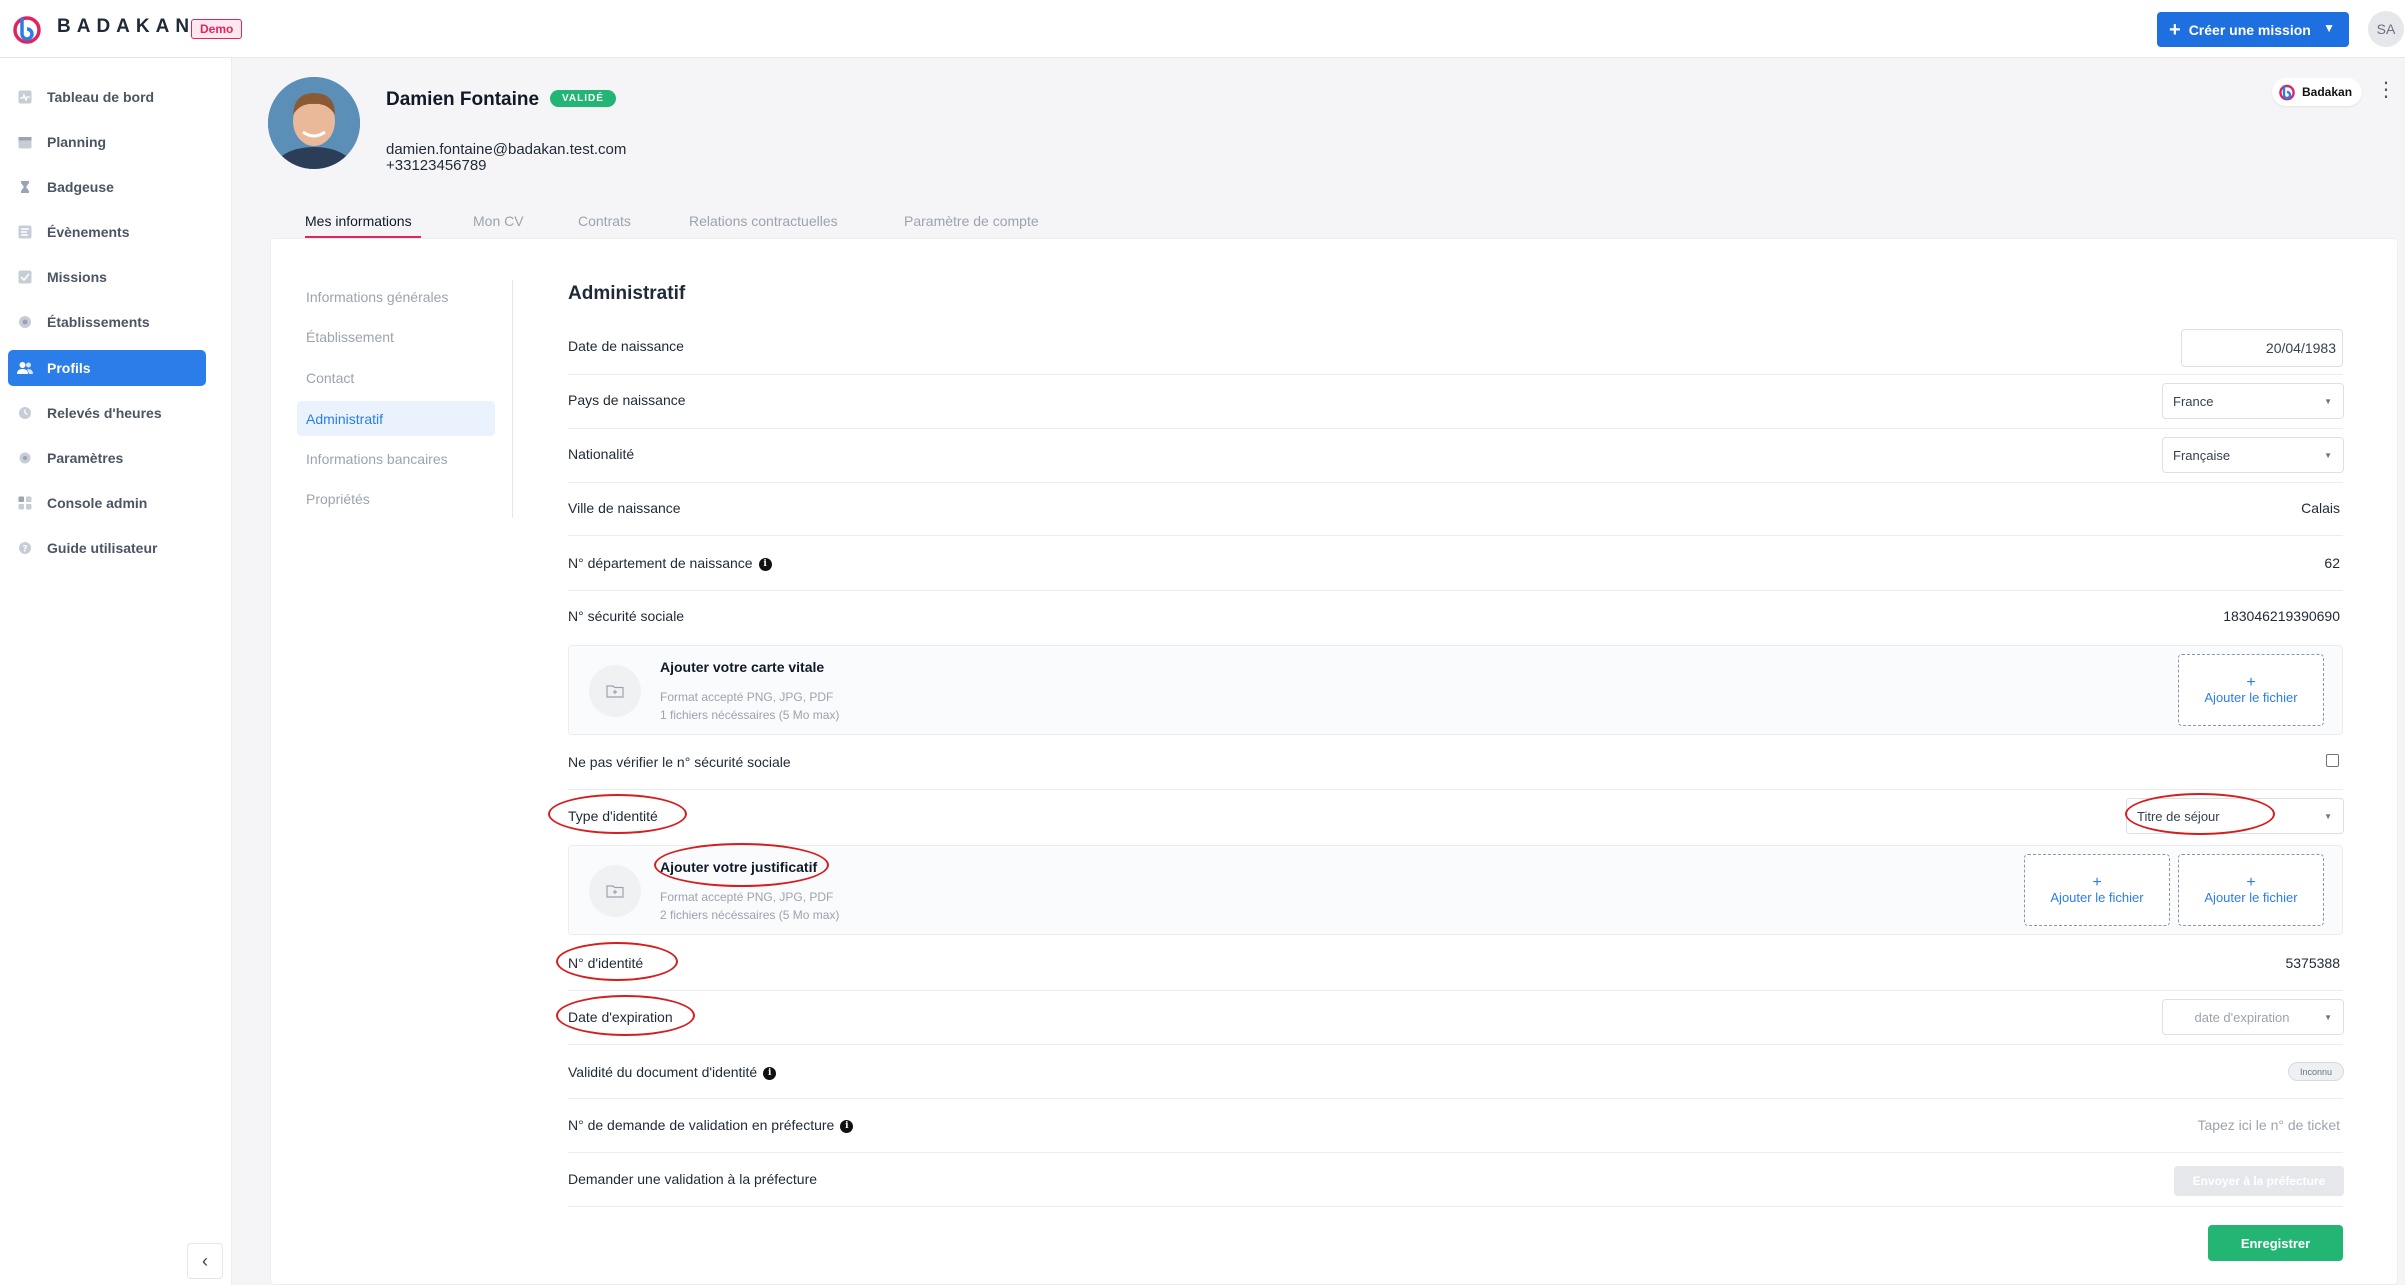  I want to click on subnav-administratif: Administratif, so click(396, 418).